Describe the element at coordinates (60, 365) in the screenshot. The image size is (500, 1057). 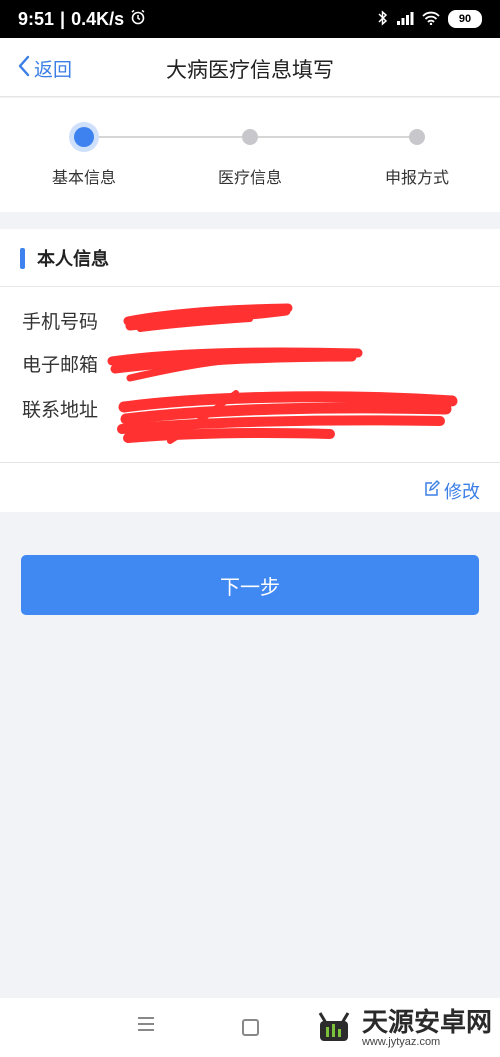
I see `email-label: 电子邮箱` at that location.